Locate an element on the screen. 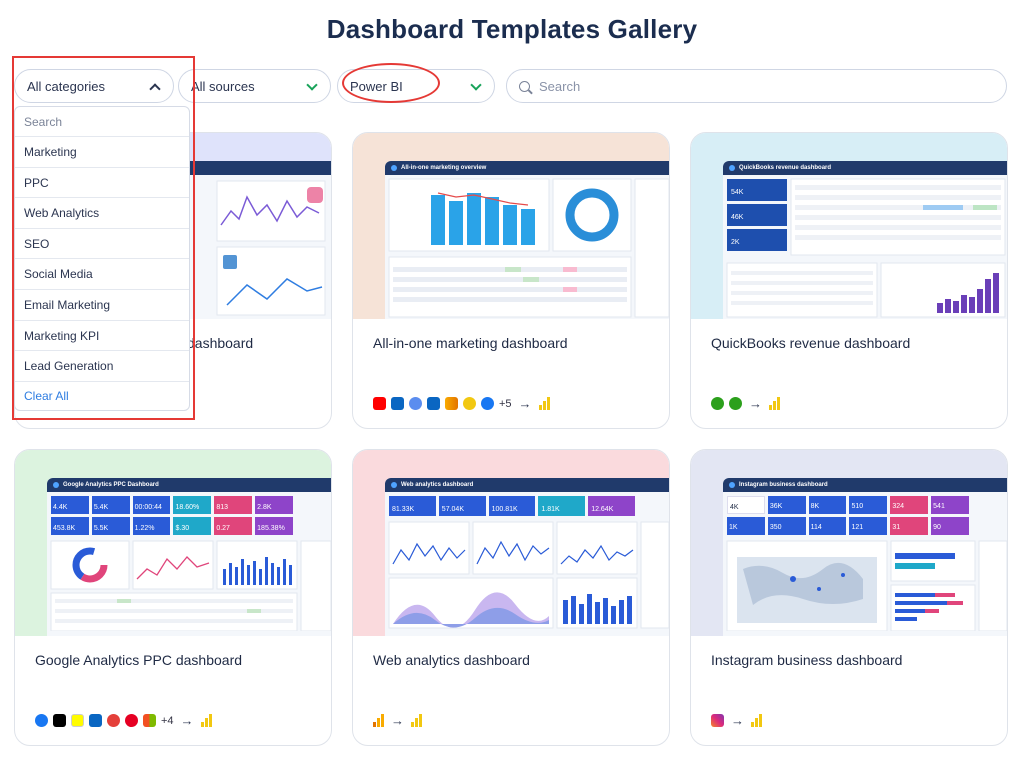  card-sources: +5 → is located at coordinates (461, 403).